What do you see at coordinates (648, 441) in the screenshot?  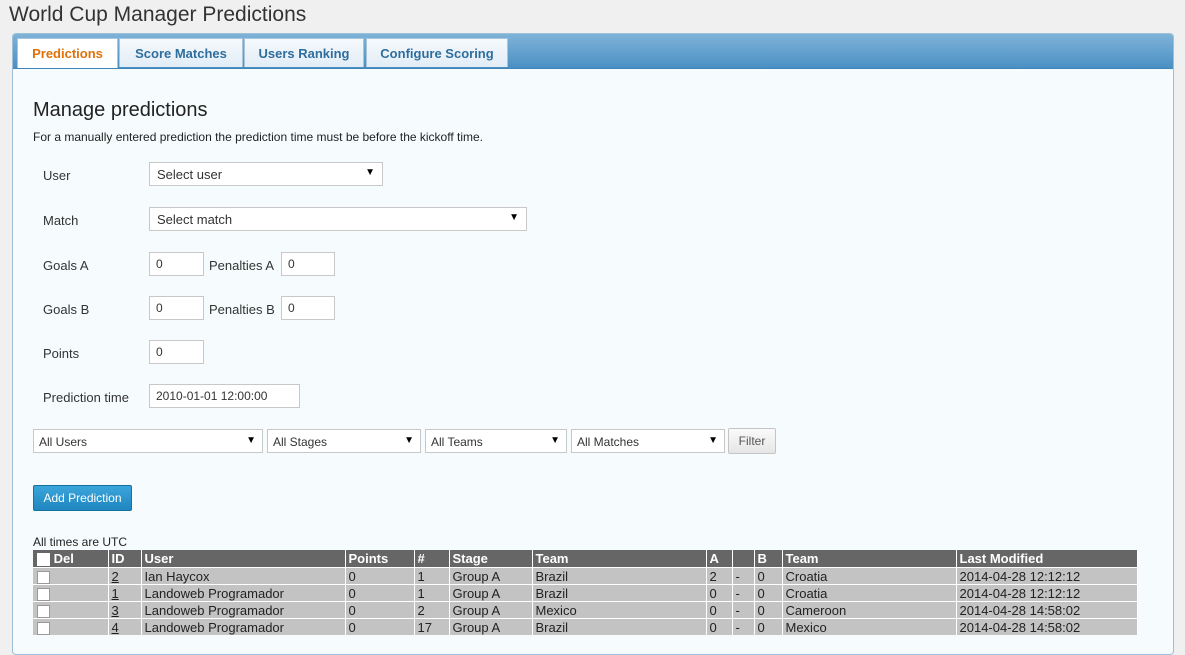 I see `matches-filter-select: All Matches ▼` at bounding box center [648, 441].